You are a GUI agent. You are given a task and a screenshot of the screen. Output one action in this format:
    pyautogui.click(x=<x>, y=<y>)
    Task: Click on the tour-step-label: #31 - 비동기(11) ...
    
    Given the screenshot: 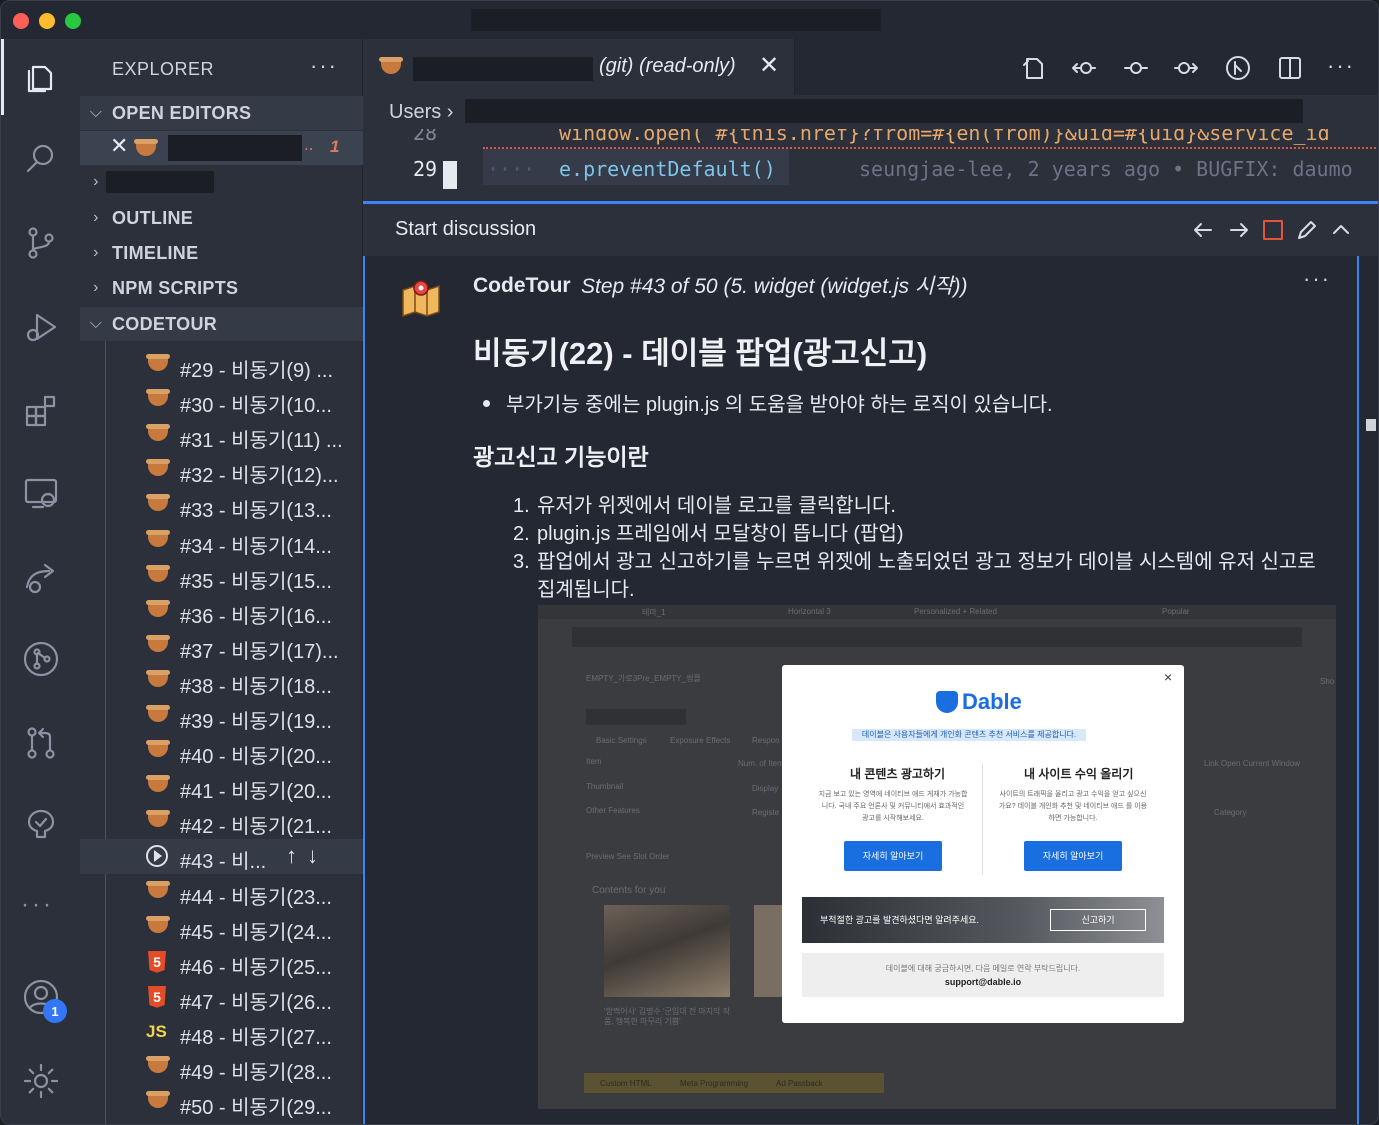 What is the action you would take?
    pyautogui.click(x=261, y=441)
    